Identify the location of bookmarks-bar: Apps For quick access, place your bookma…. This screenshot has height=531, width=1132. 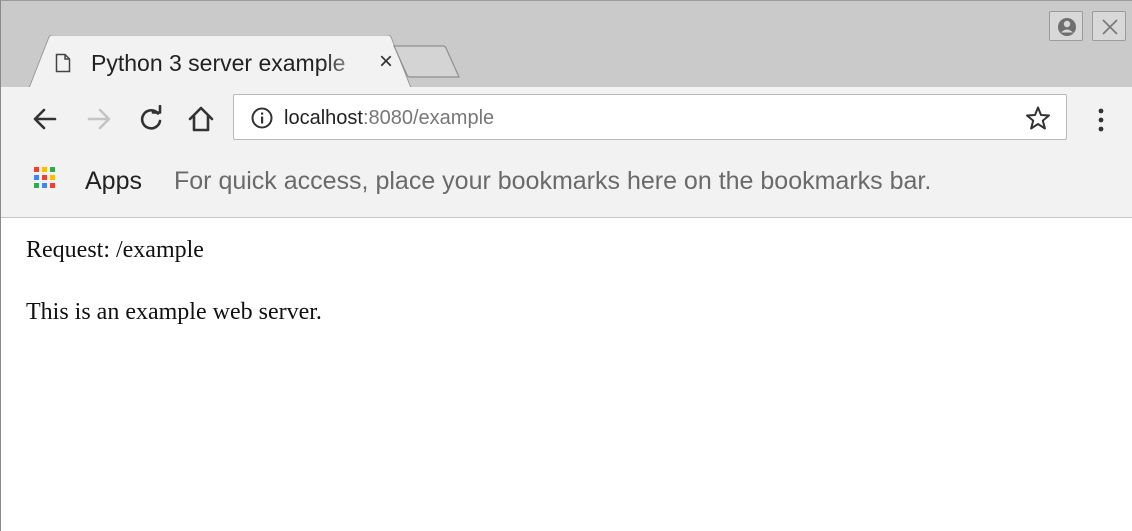
(566, 184).